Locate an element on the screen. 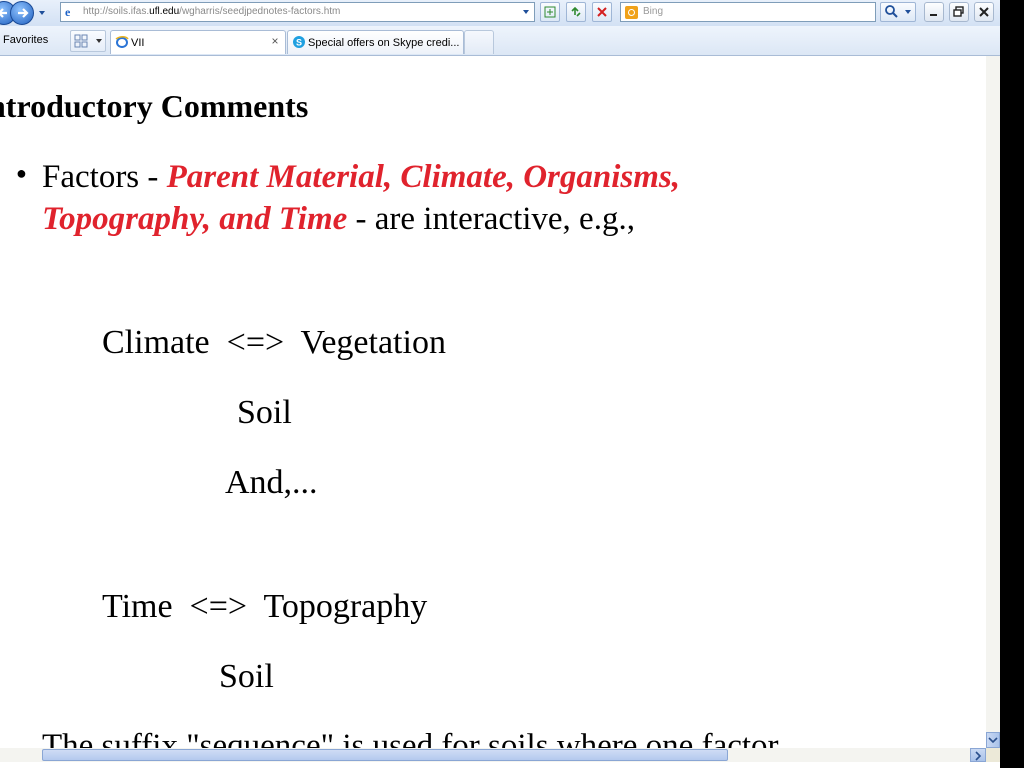 The width and height of the screenshot is (1024, 768). favorites-button: Favorites is located at coordinates (25, 40).